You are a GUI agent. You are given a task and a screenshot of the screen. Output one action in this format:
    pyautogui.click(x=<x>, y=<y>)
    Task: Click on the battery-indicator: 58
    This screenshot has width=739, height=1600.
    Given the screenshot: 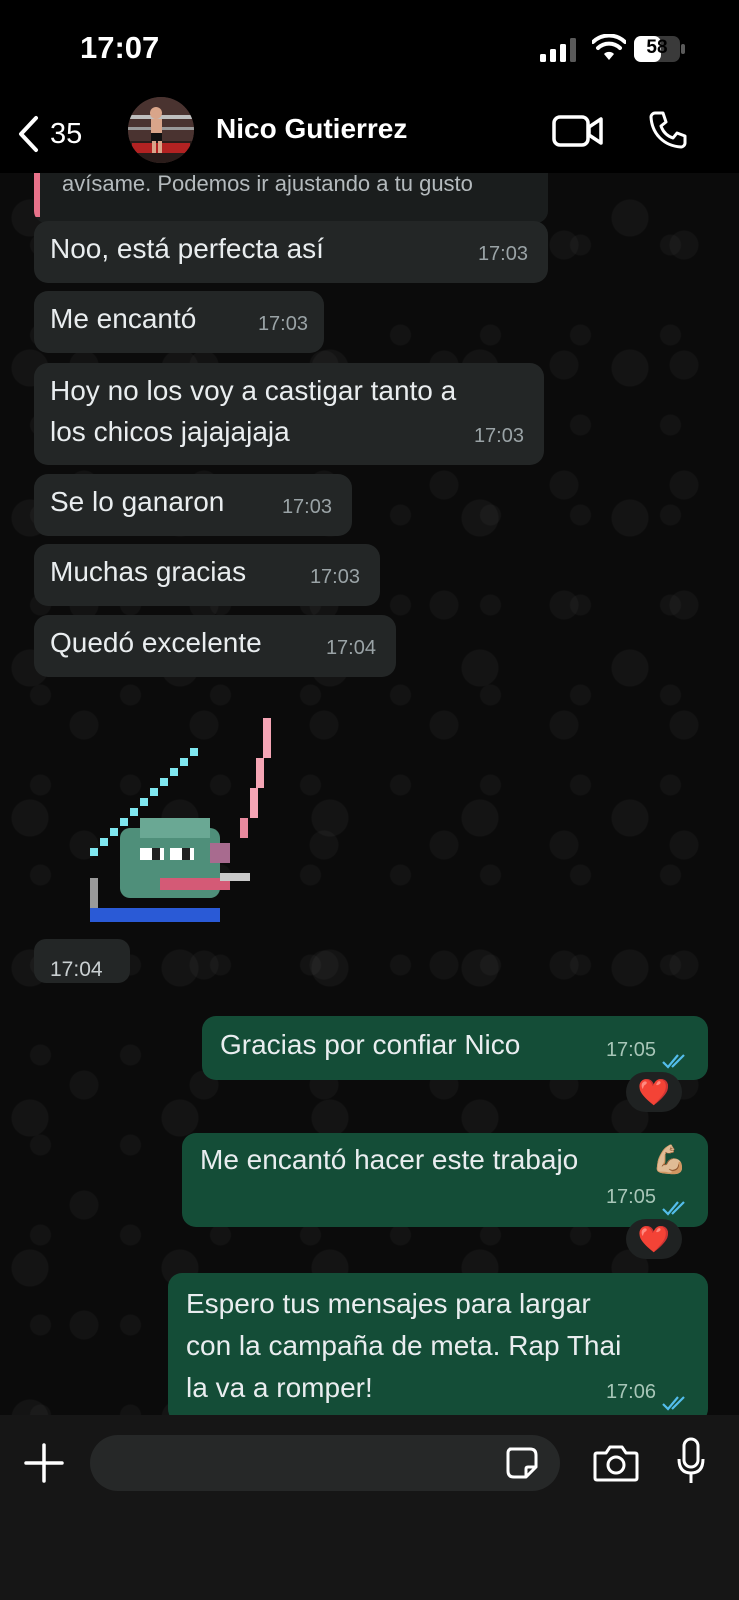 What is the action you would take?
    pyautogui.click(x=660, y=49)
    